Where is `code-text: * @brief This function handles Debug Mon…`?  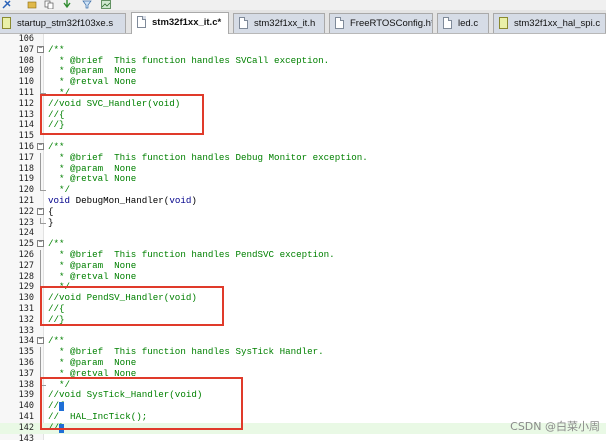
code-text: * @brief This function handles Debug Mon… is located at coordinates (208, 157).